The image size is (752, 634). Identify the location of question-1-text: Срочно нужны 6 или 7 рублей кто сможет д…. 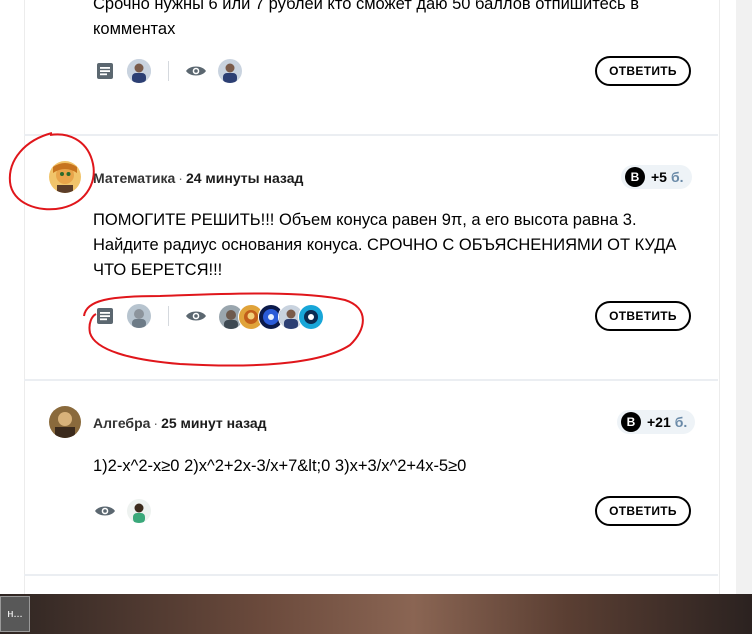
(388, 21).